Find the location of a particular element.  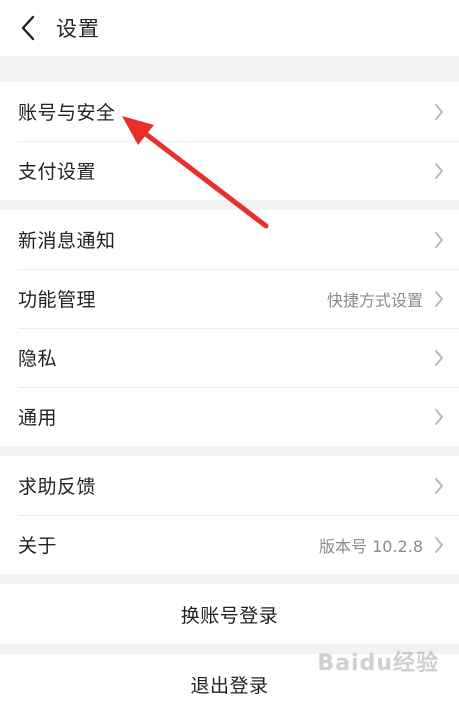

settings-item-label: 支付设置 is located at coordinates (57, 172).